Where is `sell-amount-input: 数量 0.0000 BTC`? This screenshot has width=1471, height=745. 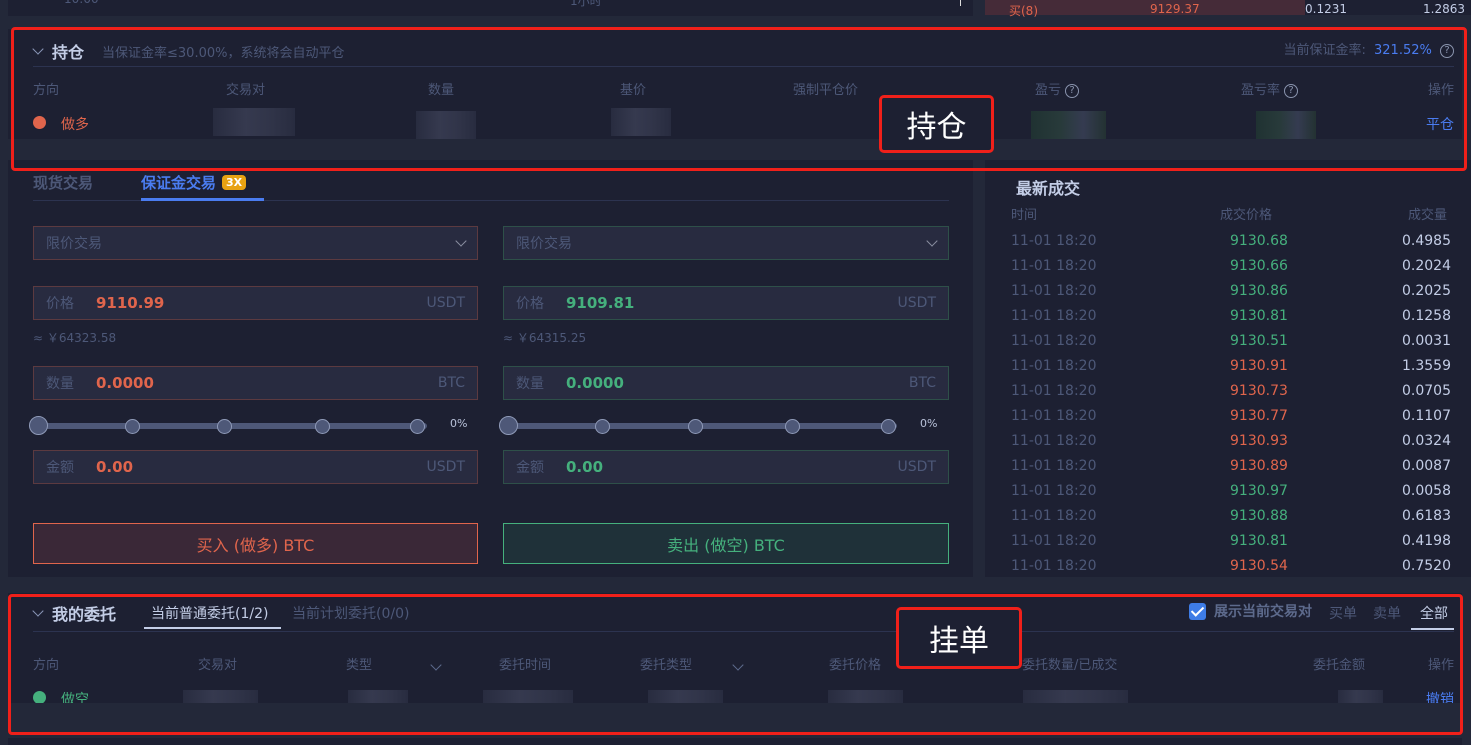
sell-amount-input: 数量 0.0000 BTC is located at coordinates (726, 383).